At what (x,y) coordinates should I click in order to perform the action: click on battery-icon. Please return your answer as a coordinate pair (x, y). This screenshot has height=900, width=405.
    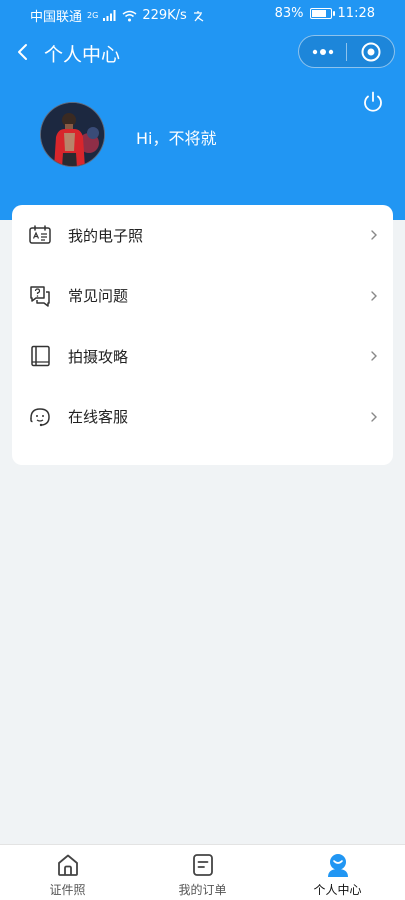
    Looking at the image, I should click on (322, 13).